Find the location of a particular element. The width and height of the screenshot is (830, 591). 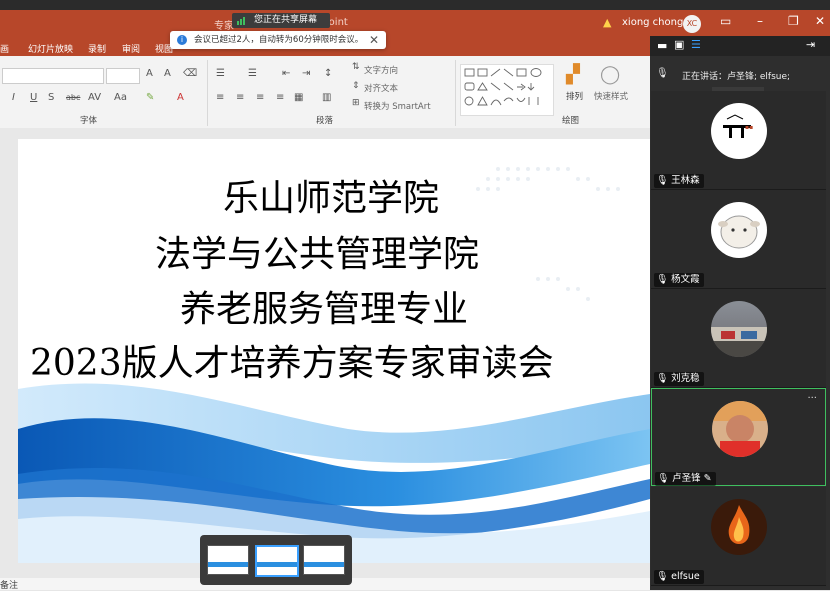

speaking-label: 正在讲话：卢圣锋; elfsue; is located at coordinates (736, 77).